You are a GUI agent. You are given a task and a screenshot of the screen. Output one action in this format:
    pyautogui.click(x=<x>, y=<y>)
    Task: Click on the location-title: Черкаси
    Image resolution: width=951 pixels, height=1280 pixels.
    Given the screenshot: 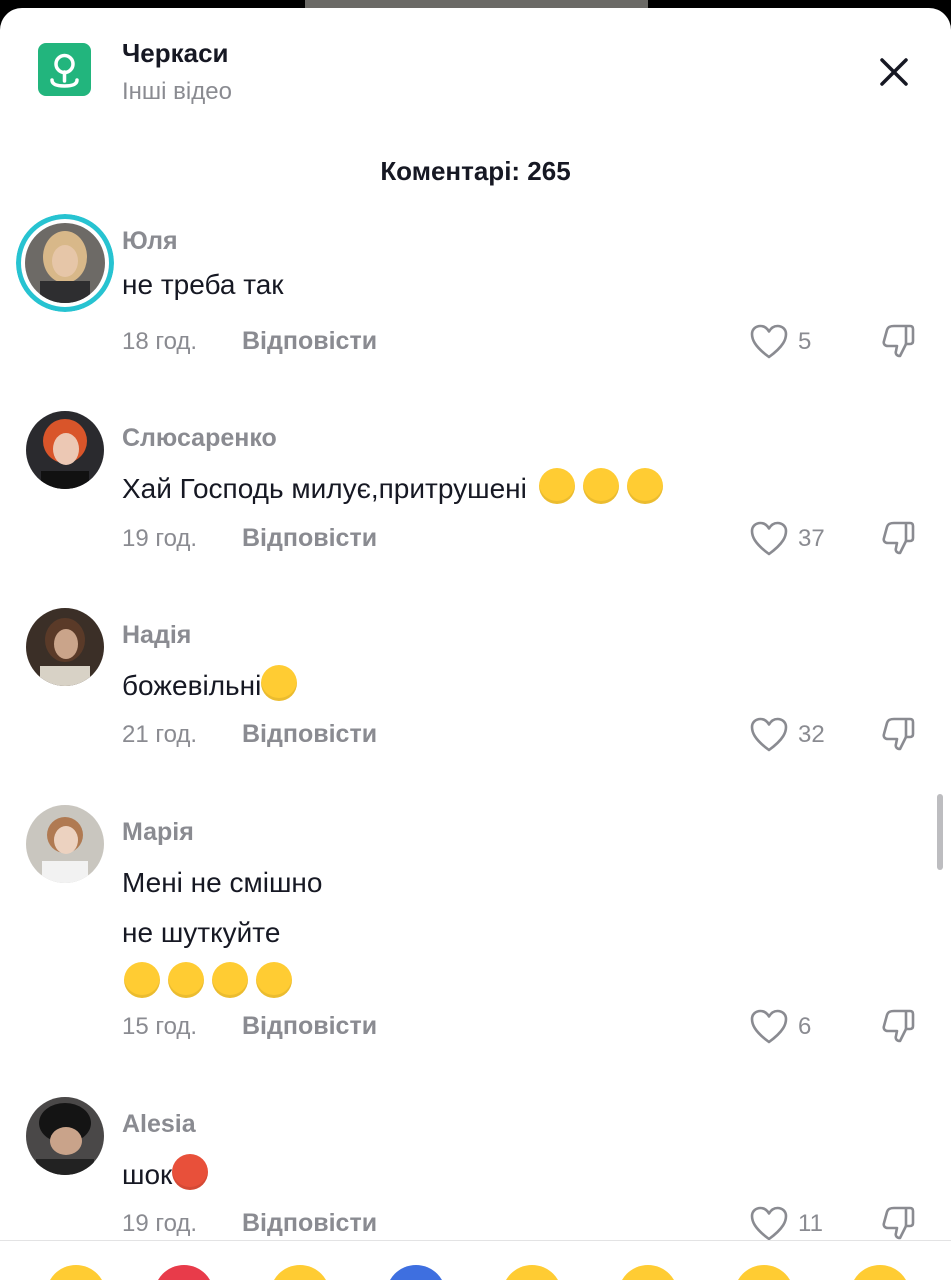 What is the action you would take?
    pyautogui.click(x=175, y=53)
    